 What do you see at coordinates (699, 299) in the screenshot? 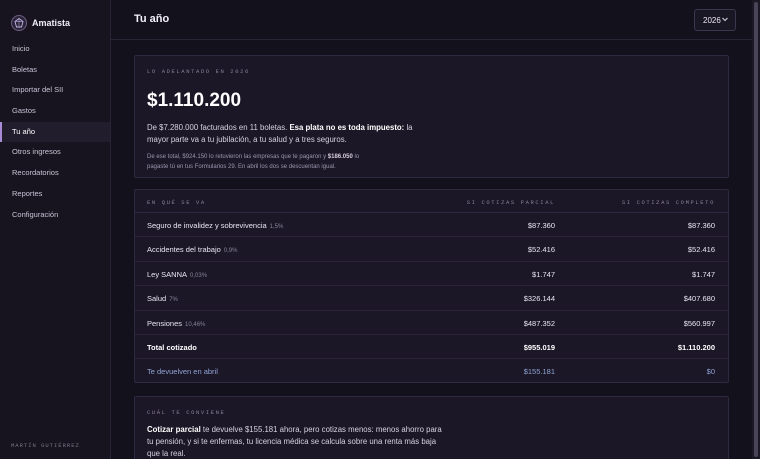
I see `row-full-value: $407.680` at bounding box center [699, 299].